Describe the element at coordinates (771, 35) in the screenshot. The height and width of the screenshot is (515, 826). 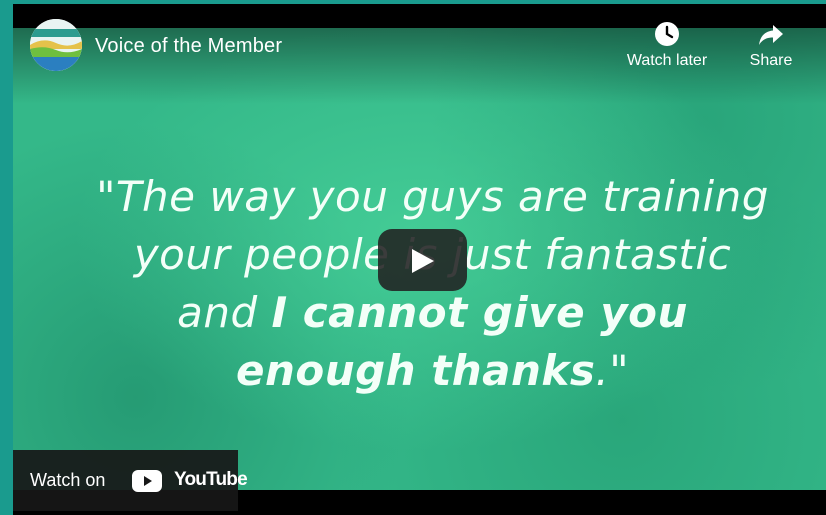
I see `share-arrow-icon` at that location.